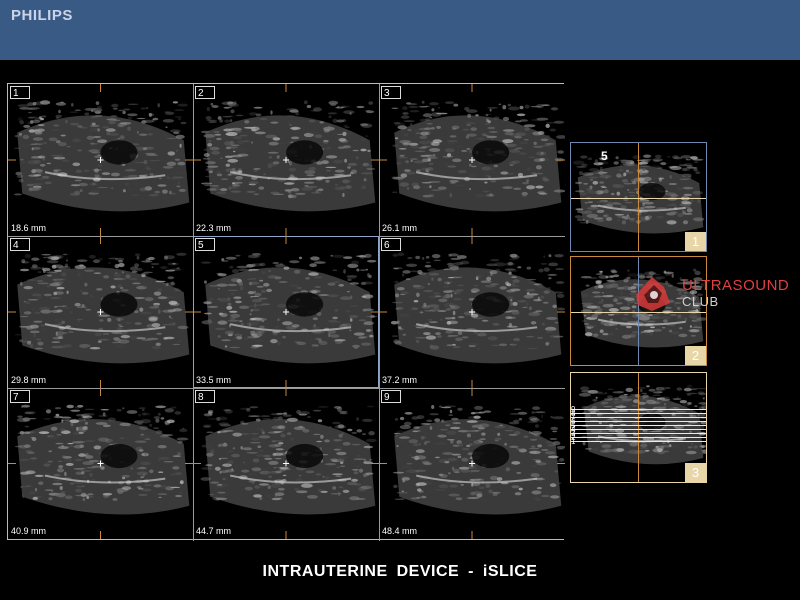 Image resolution: width=800 pixels, height=600 pixels. I want to click on slice-number: 3, so click(391, 92).